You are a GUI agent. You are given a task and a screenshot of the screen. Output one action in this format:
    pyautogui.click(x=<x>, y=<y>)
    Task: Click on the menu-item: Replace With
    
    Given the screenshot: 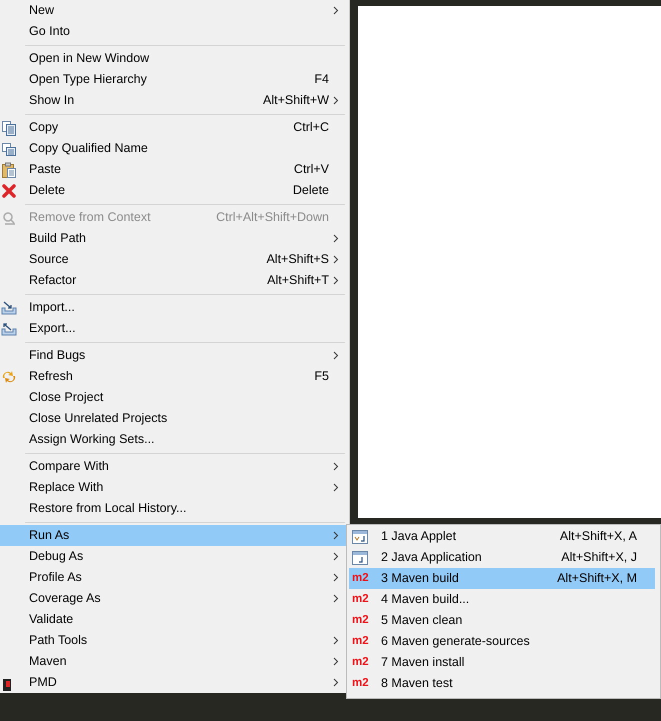 What is the action you would take?
    pyautogui.click(x=174, y=487)
    